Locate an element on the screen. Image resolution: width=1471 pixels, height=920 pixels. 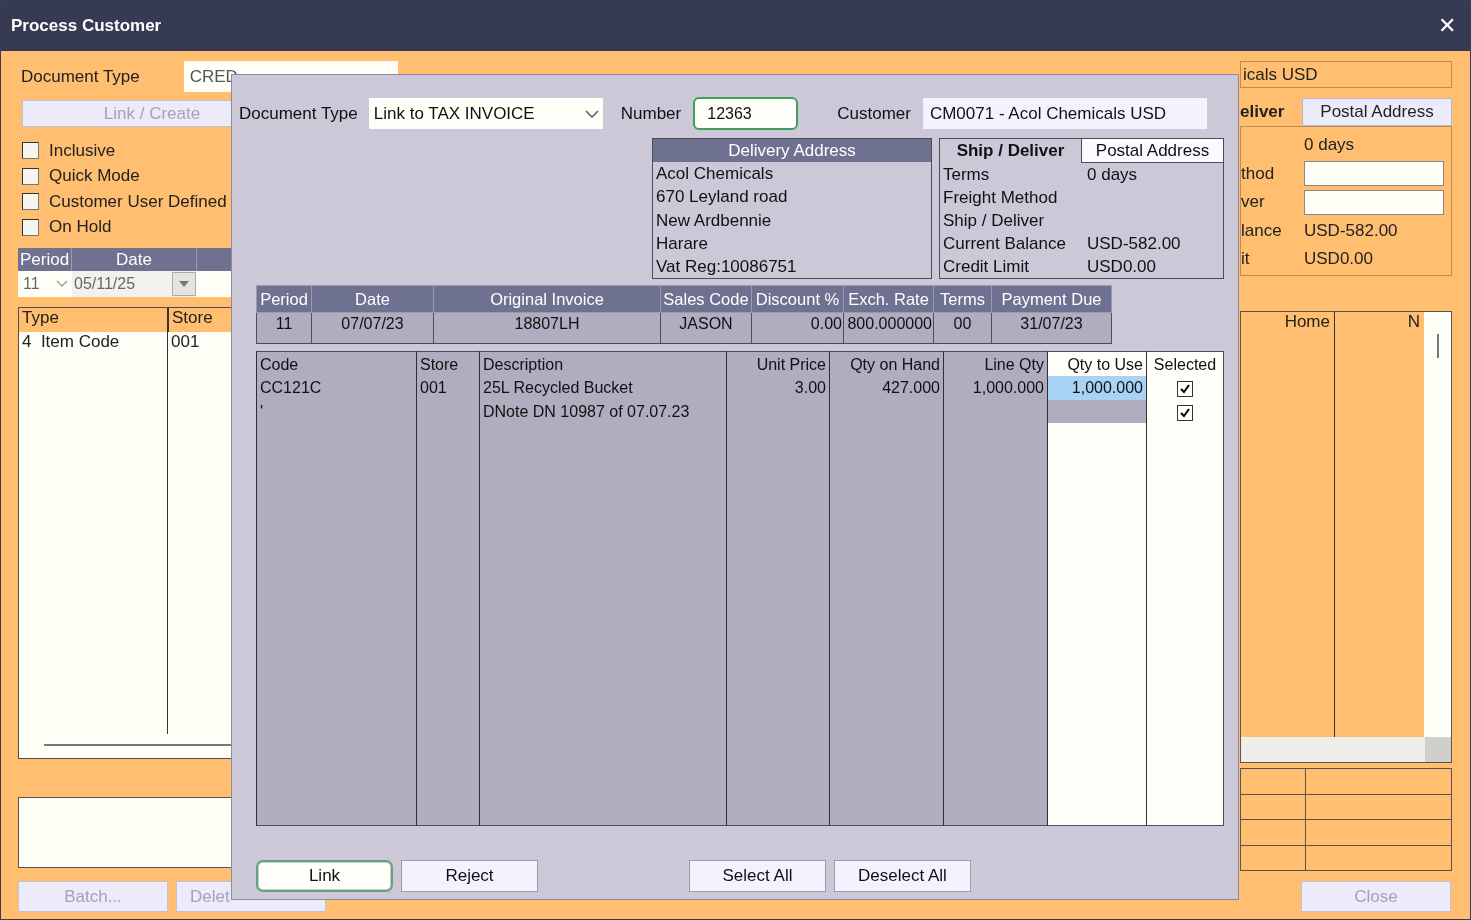
table-cell: 07/07/23 is located at coordinates (372, 328).